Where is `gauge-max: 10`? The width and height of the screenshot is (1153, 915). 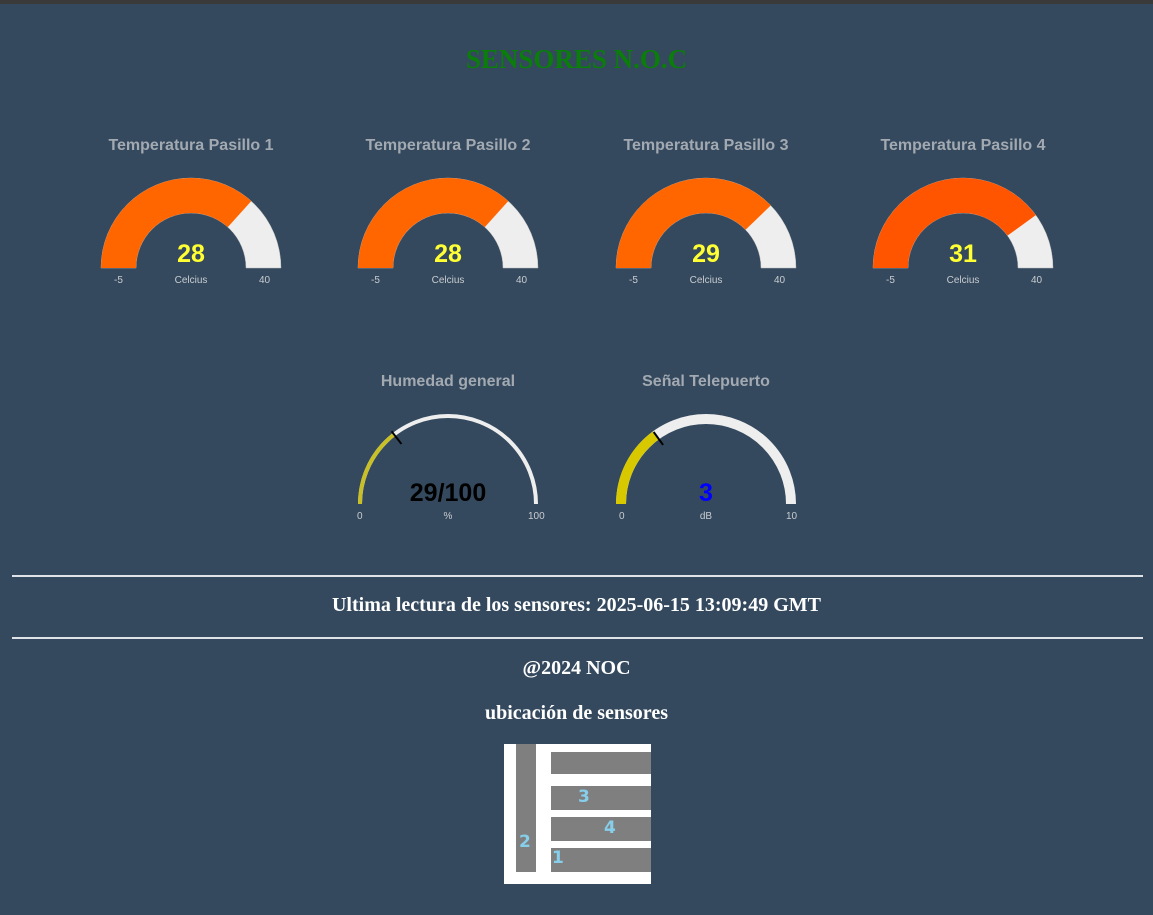
gauge-max: 10 is located at coordinates (792, 516).